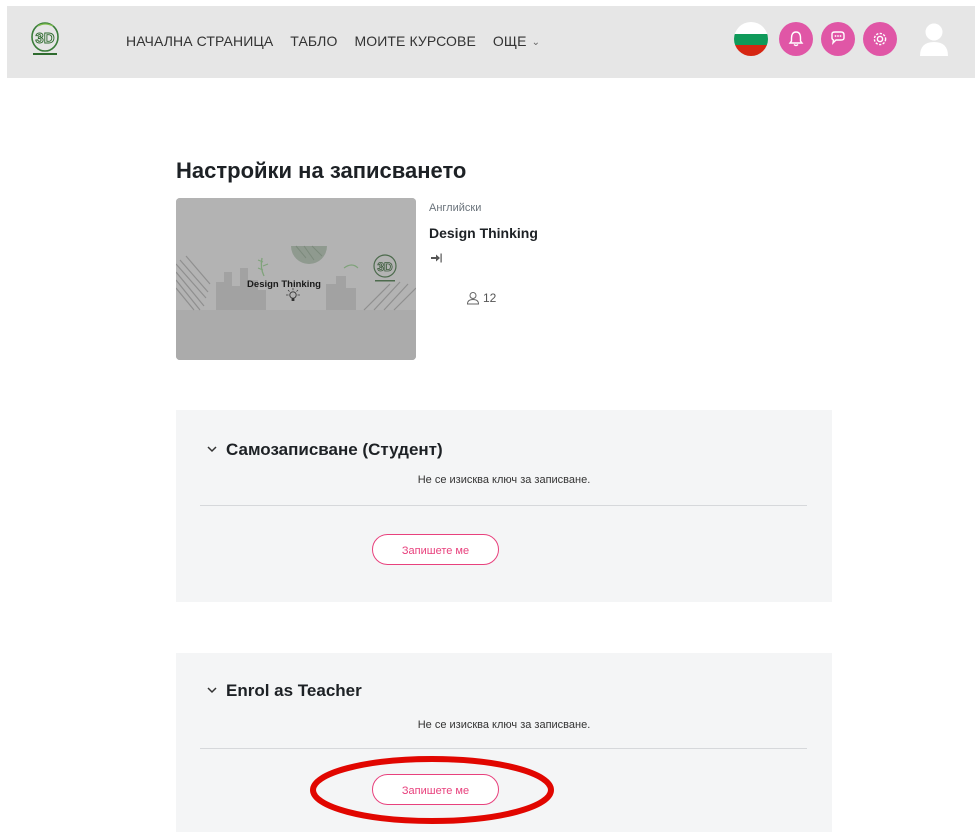 This screenshot has width=975, height=832. I want to click on enrol-method-header: Самозаписване (Студент), so click(325, 450).